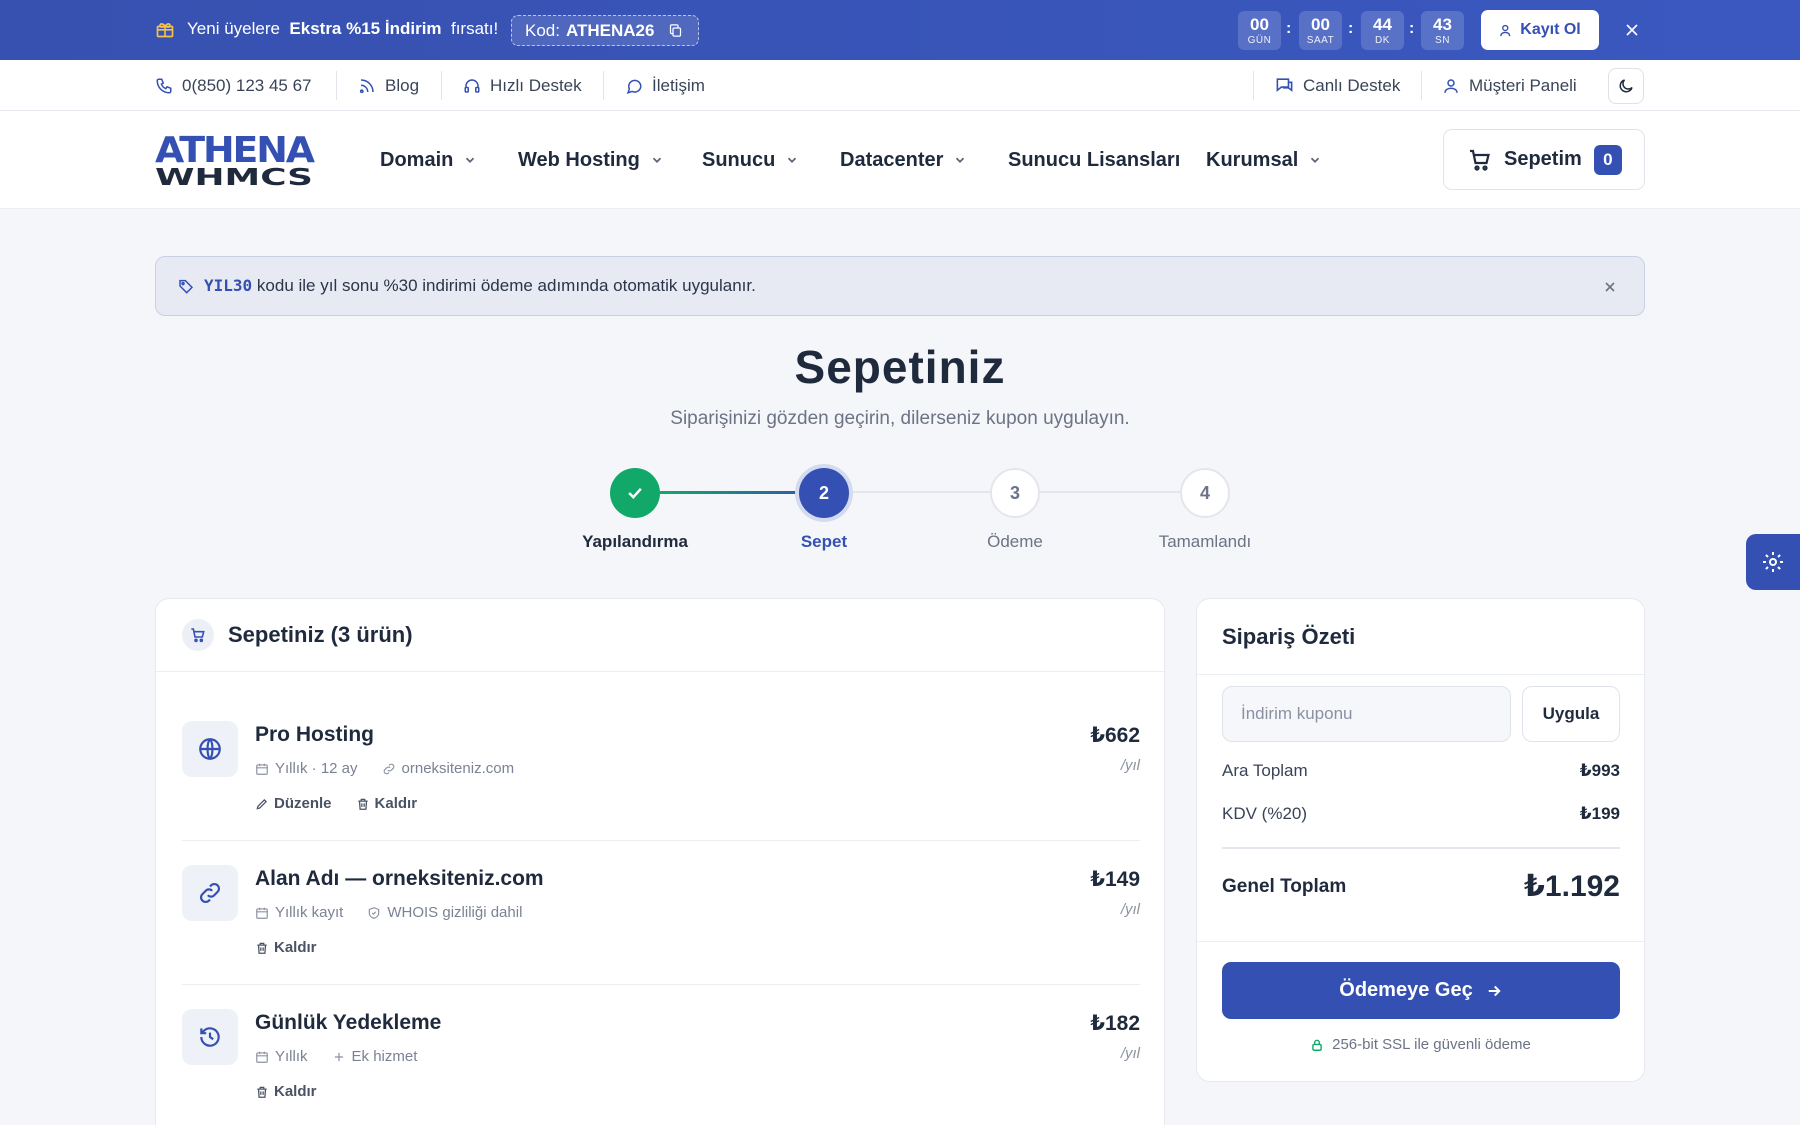 This screenshot has height=1125, width=1800. Describe the element at coordinates (665, 85) in the screenshot. I see `contact-link: İletişim` at that location.